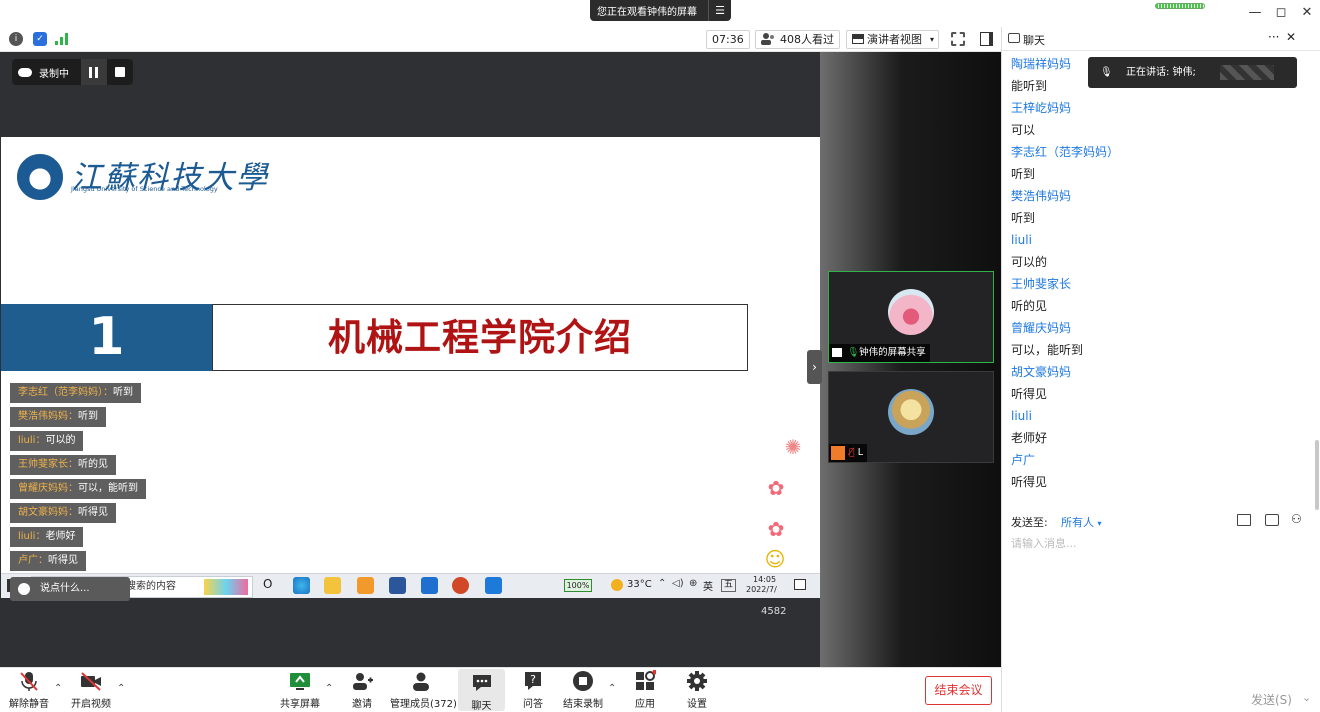 The height and width of the screenshot is (712, 1320). Describe the element at coordinates (728, 39) in the screenshot. I see `meeting-timer: 07:36` at that location.